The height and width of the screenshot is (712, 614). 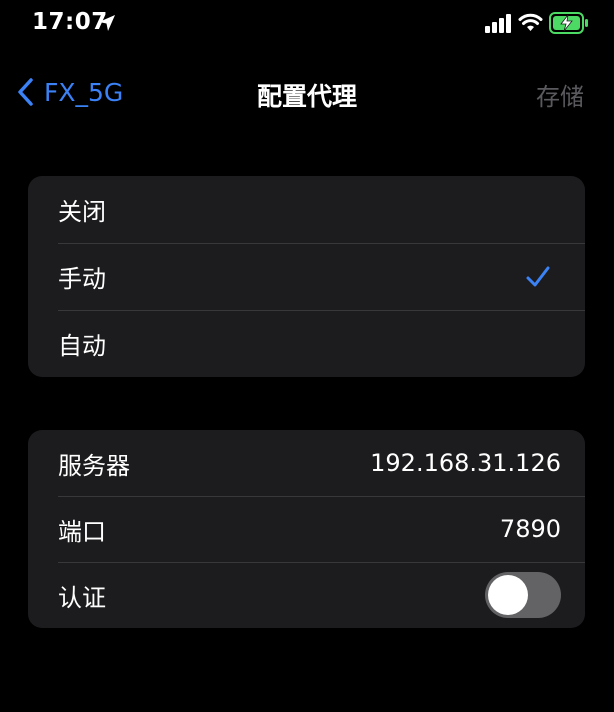 What do you see at coordinates (82, 346) in the screenshot?
I see `proxy-mode-label: 自动` at bounding box center [82, 346].